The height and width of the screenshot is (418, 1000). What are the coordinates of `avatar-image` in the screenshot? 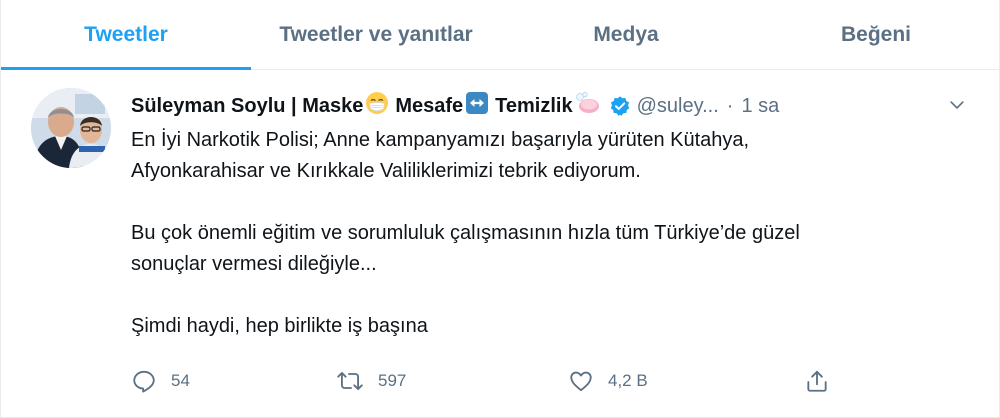 It's located at (71, 128).